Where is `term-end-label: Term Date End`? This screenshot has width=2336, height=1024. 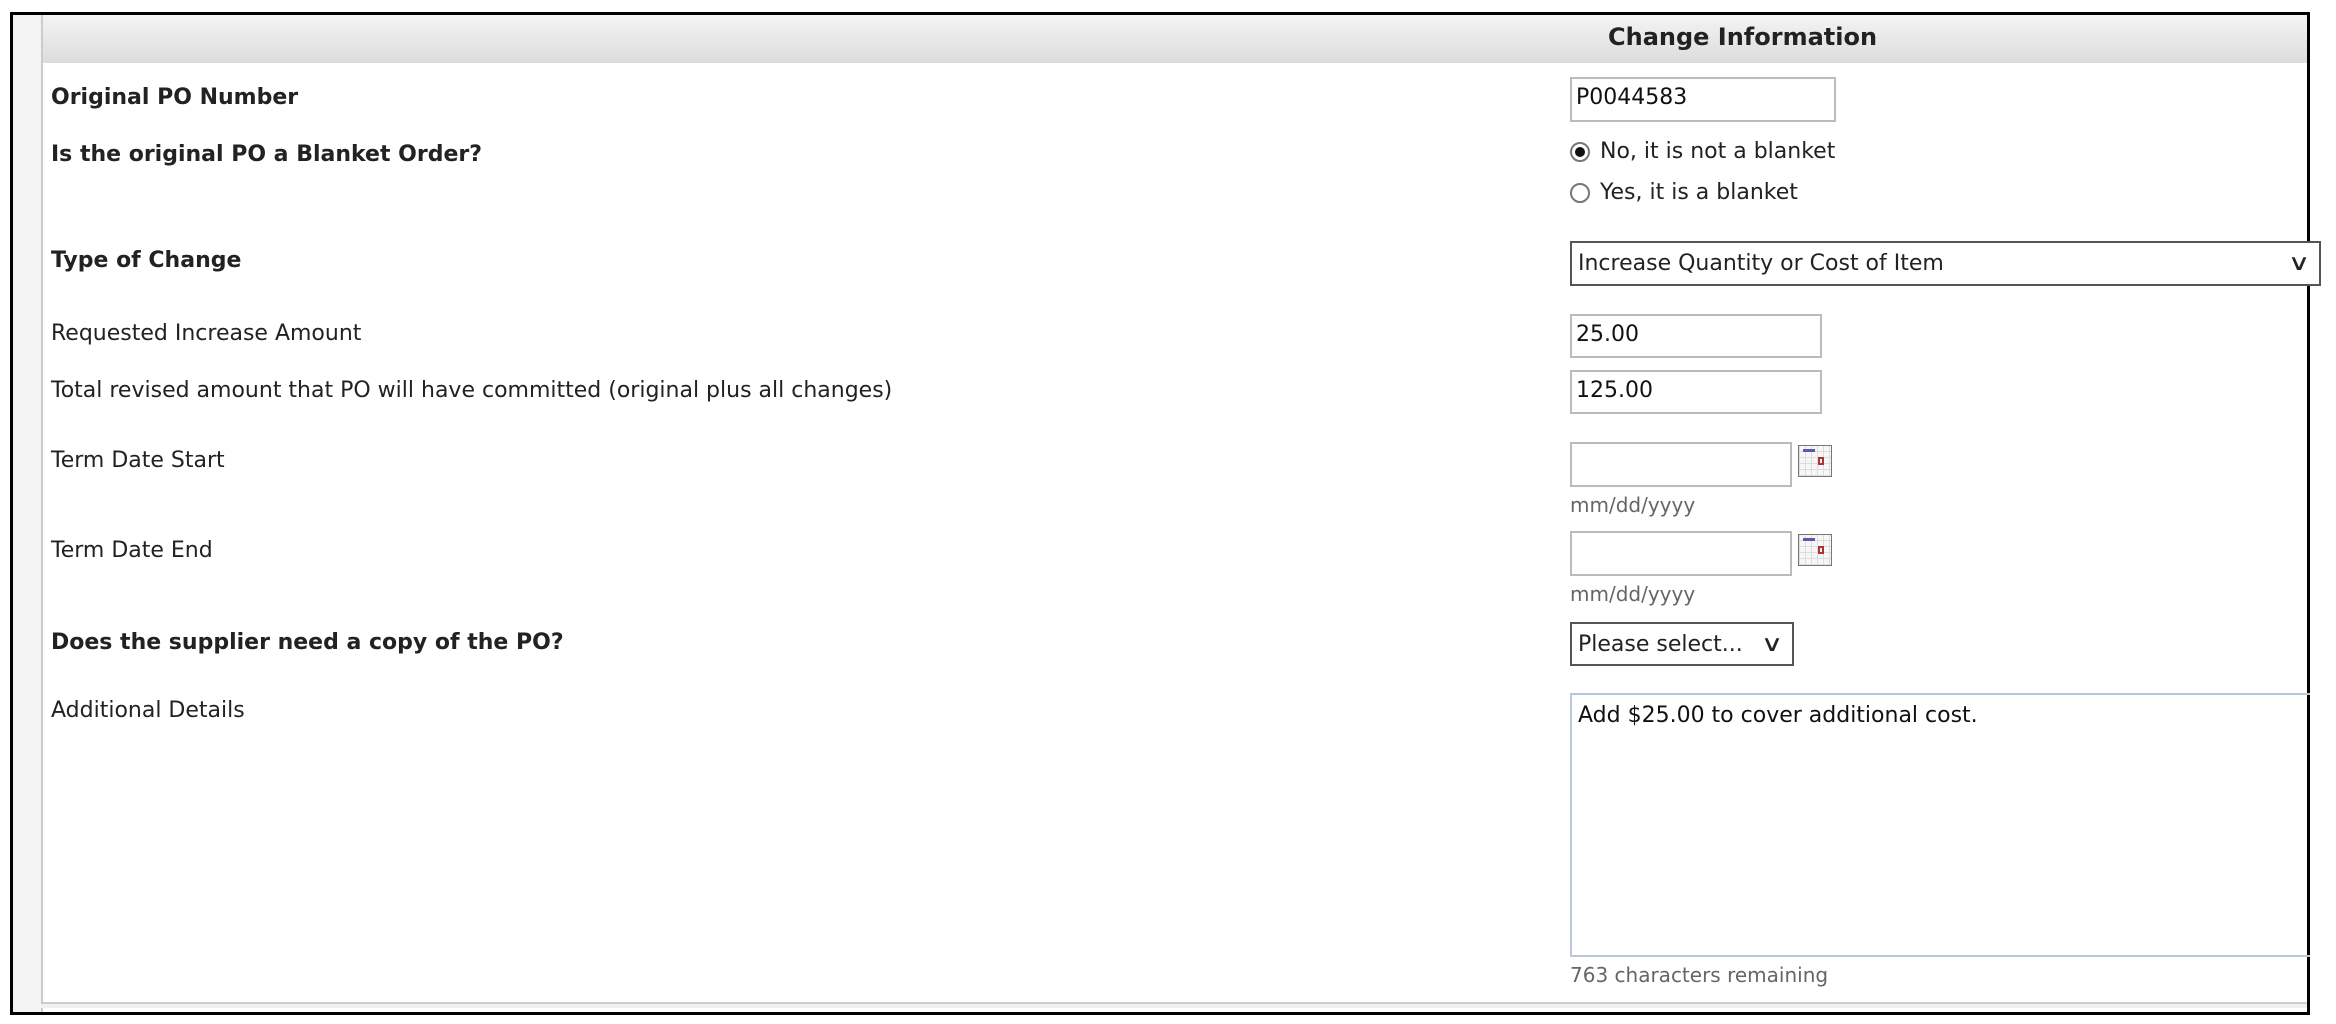
term-end-label: Term Date End is located at coordinates (132, 550).